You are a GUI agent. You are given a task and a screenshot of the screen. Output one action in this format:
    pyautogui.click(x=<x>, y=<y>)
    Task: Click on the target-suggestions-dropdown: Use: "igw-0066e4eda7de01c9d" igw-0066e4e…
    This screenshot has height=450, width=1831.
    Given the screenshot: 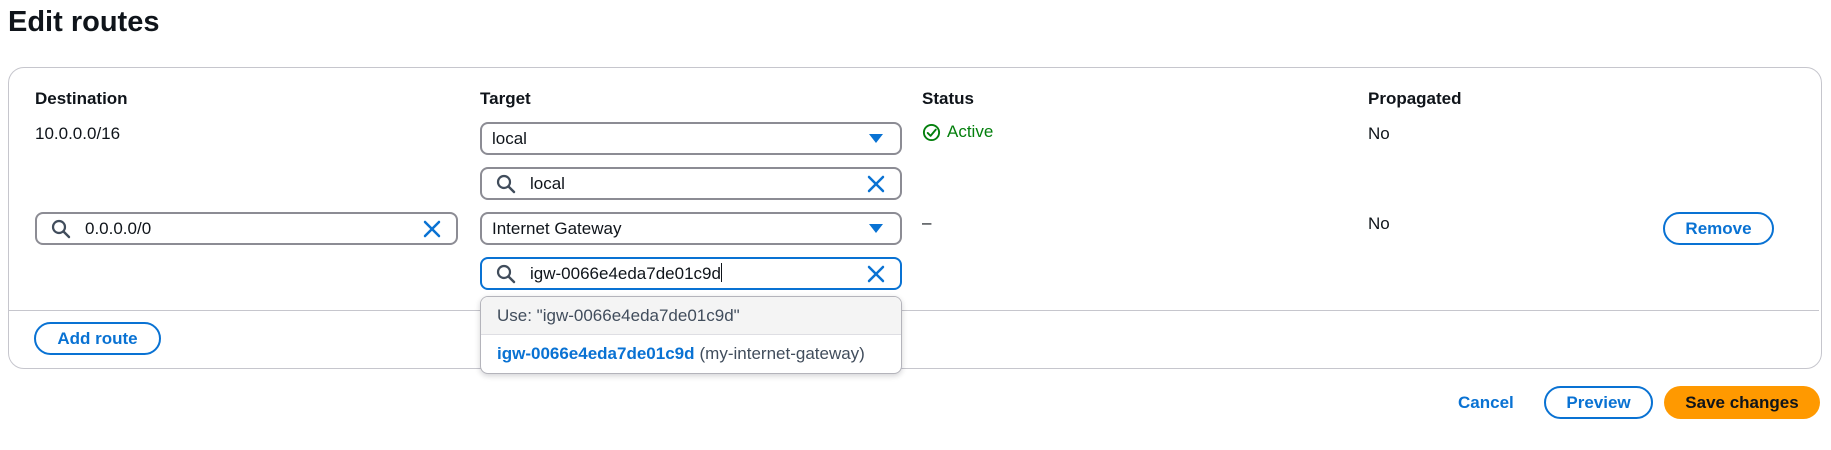 What is the action you would take?
    pyautogui.click(x=691, y=335)
    